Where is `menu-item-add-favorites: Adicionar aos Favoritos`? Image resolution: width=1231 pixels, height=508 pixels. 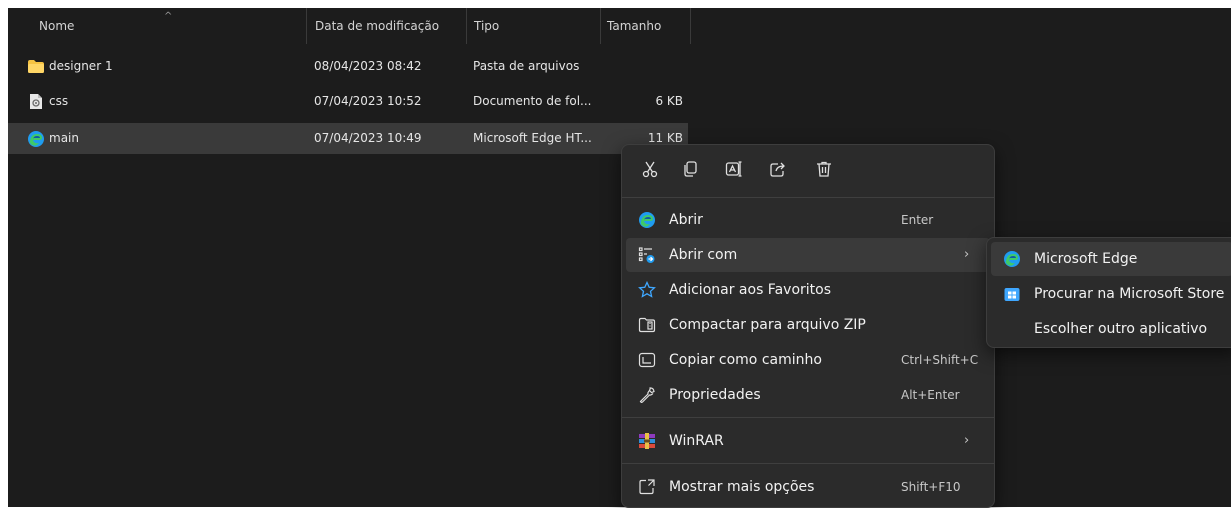
menu-item-add-favorites: Adicionar aos Favoritos is located at coordinates (808, 290).